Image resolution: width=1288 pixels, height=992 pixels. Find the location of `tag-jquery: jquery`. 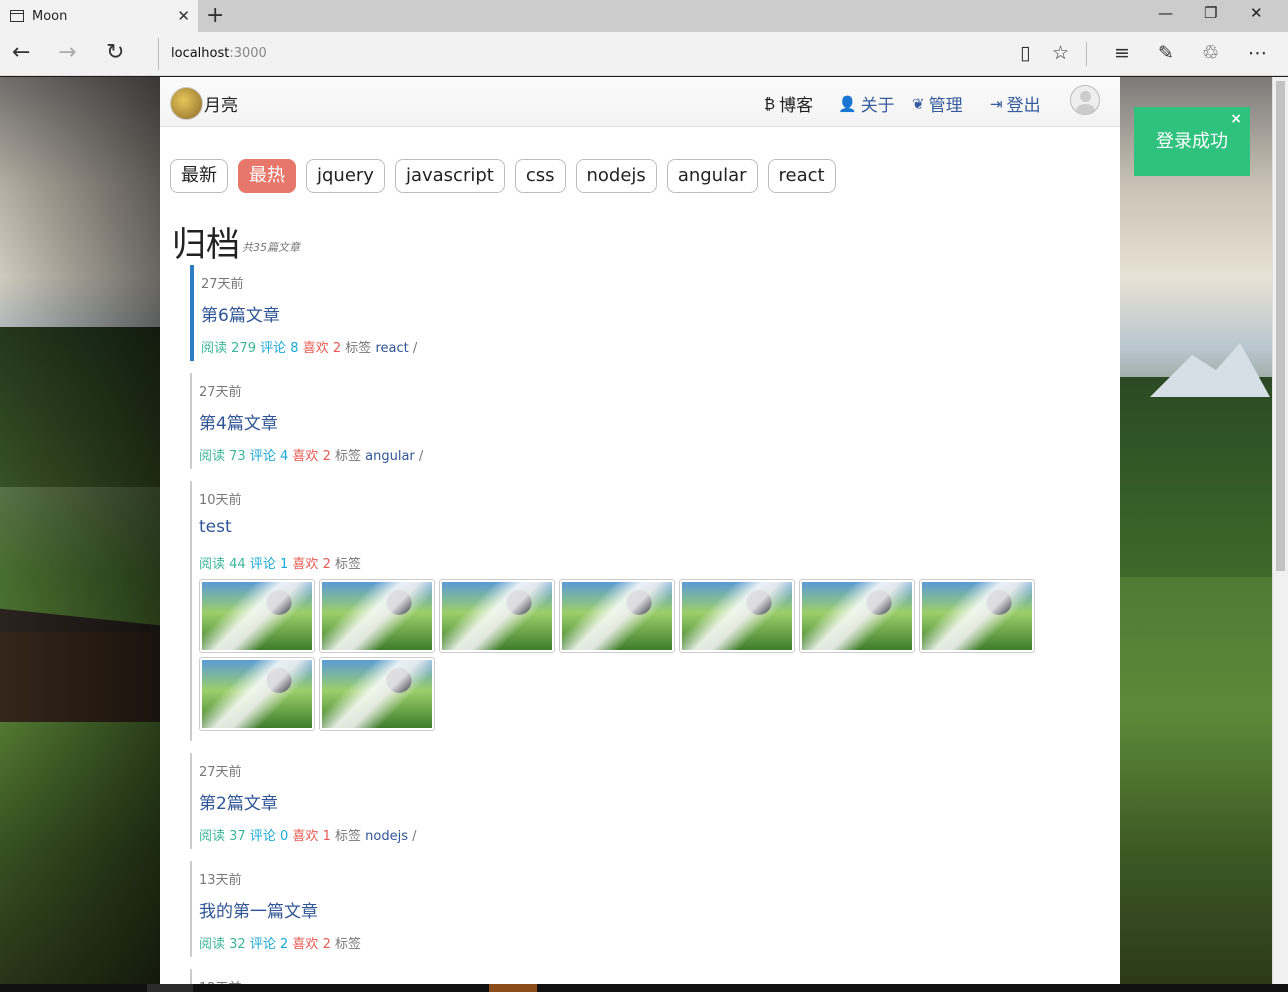

tag-jquery: jquery is located at coordinates (345, 176).